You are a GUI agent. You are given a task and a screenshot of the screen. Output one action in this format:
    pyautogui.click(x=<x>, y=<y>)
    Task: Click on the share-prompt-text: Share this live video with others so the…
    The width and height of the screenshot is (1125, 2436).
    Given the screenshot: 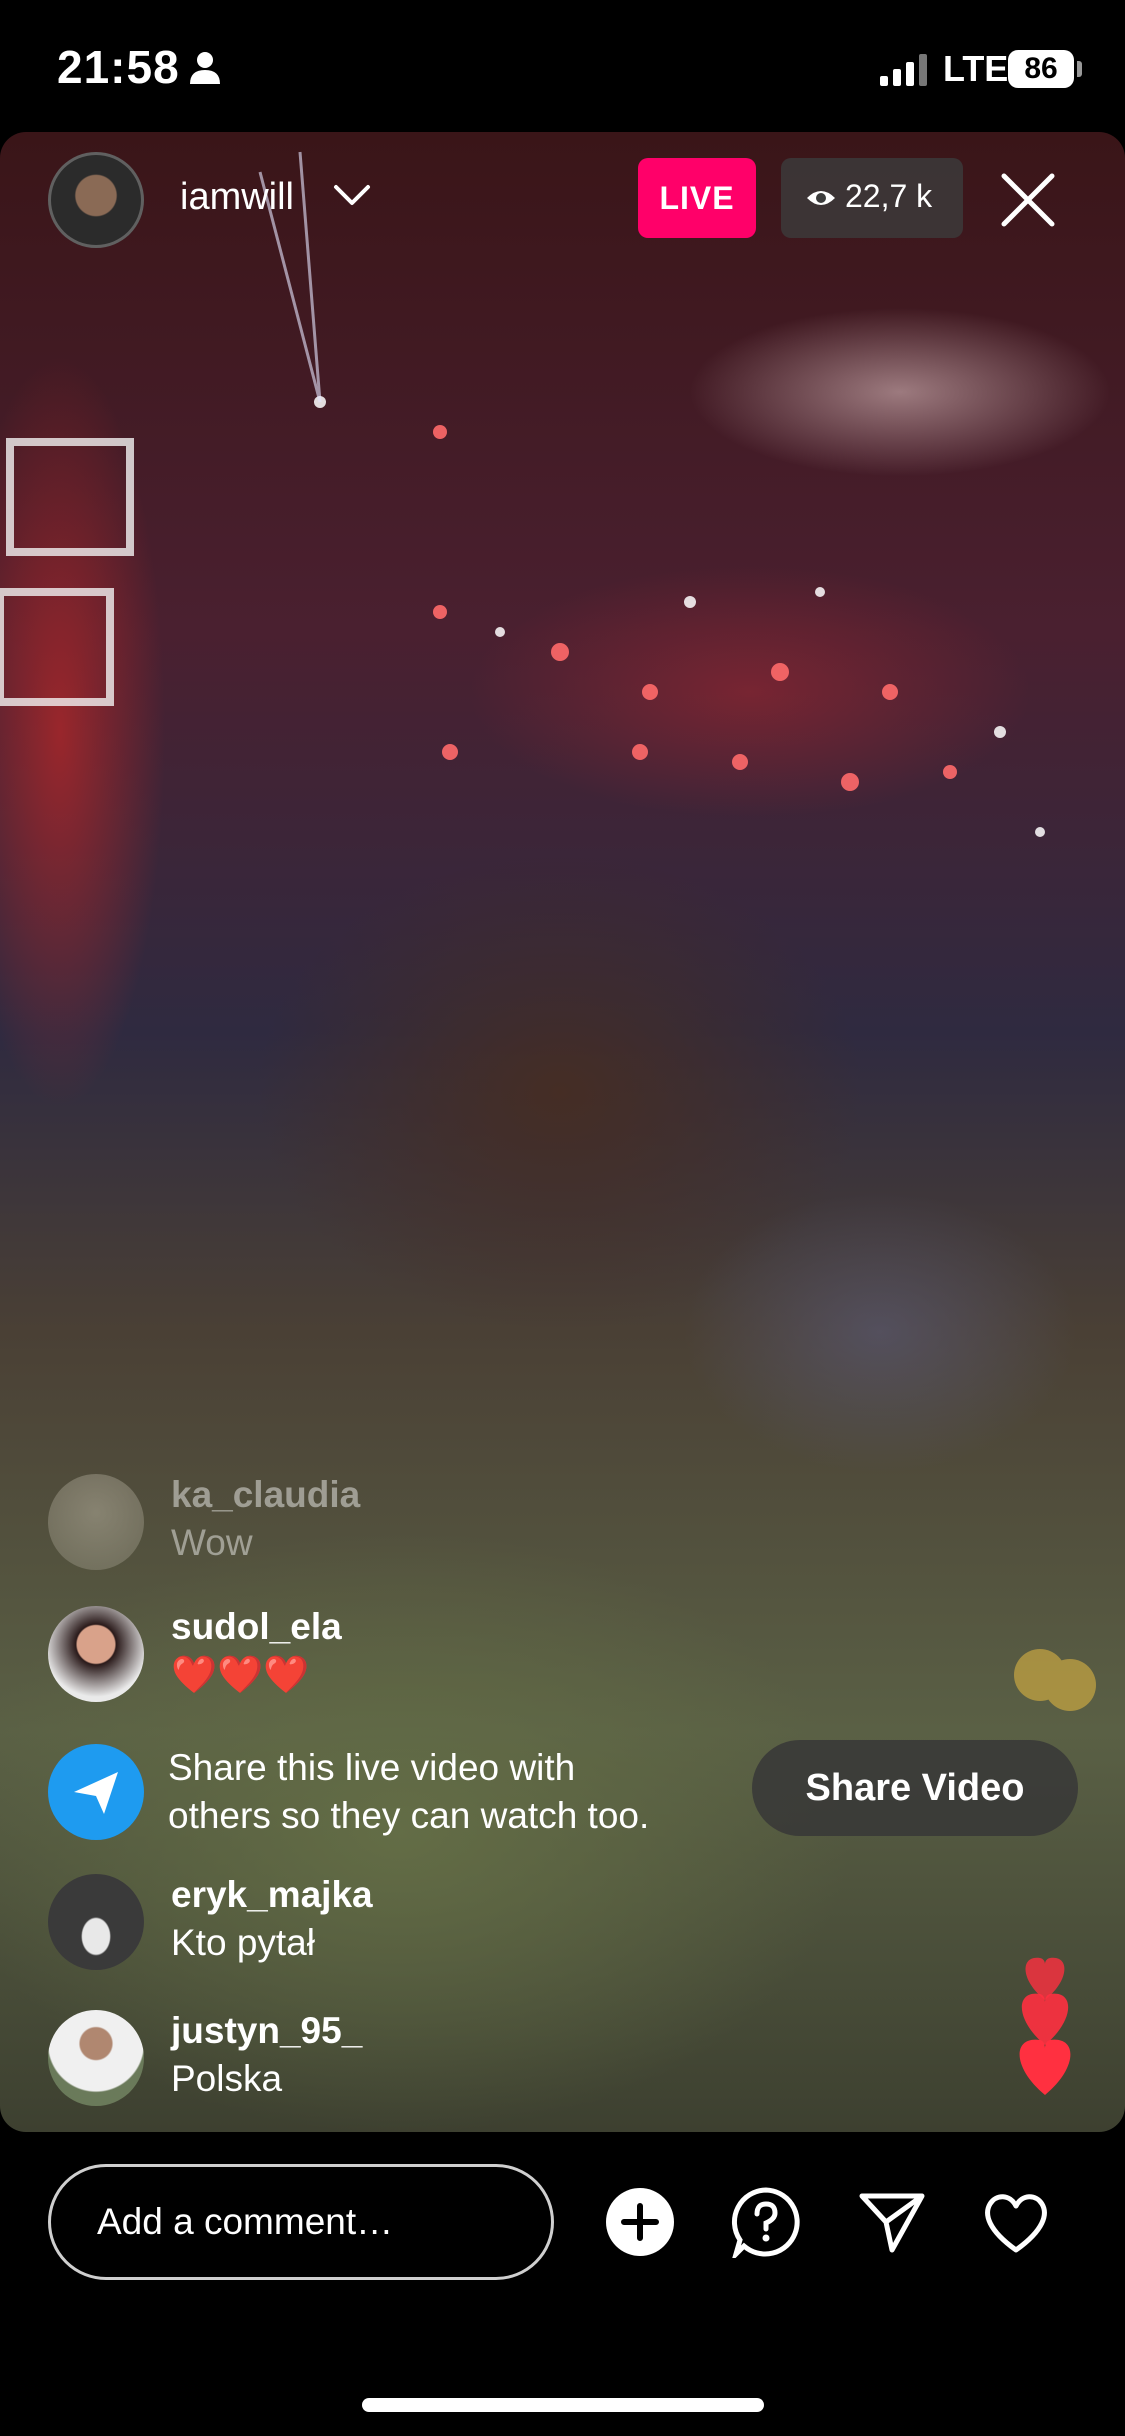 What is the action you would take?
    pyautogui.click(x=448, y=1792)
    